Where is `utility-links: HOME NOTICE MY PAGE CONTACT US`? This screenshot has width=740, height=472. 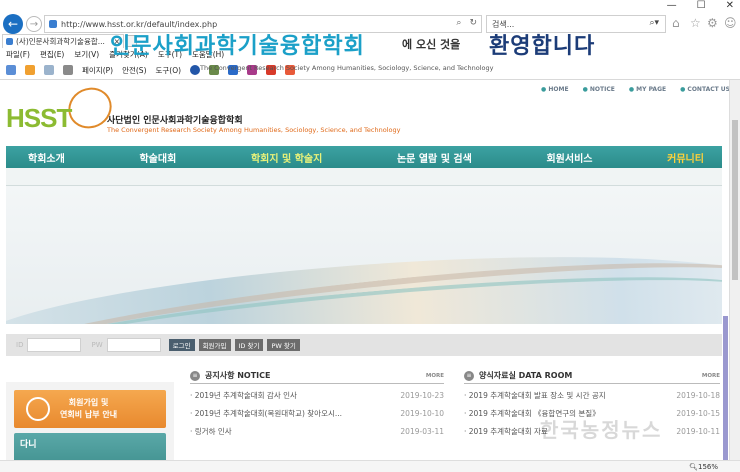
utility-links: HOME NOTICE MY PAGE CONTACT US is located at coordinates (635, 89).